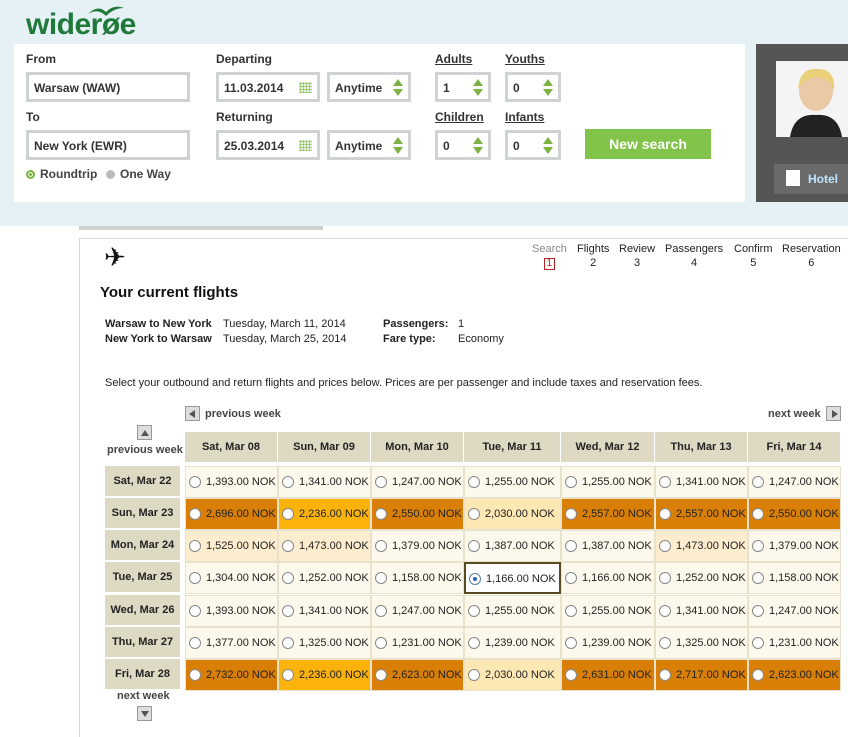 The height and width of the screenshot is (737, 848). Describe the element at coordinates (833, 413) in the screenshot. I see `next-week-arrow-icon` at that location.